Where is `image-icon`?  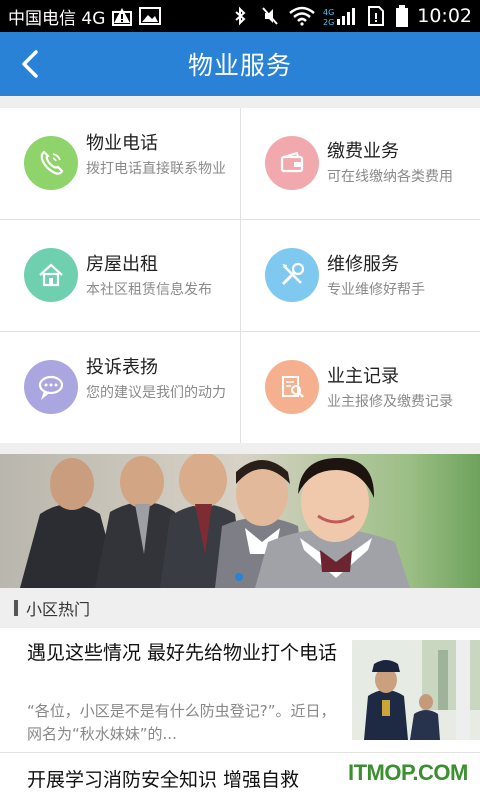 image-icon is located at coordinates (150, 16).